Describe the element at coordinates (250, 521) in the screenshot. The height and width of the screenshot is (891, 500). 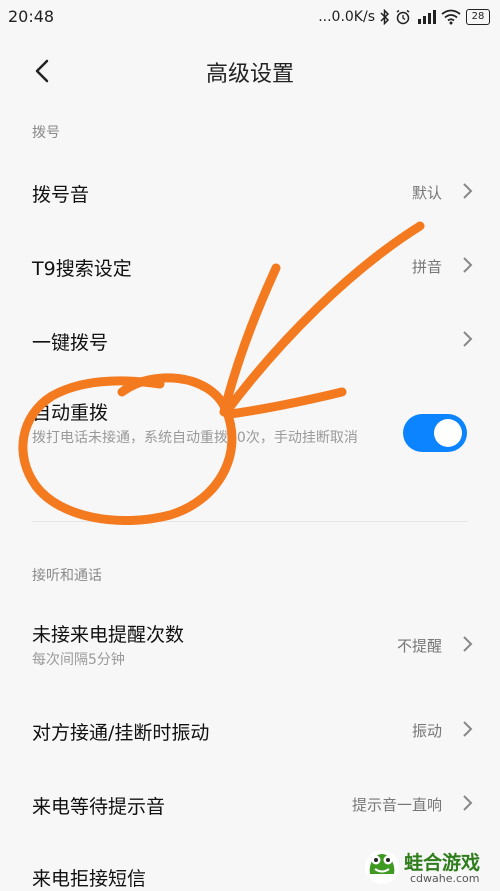
I see `section-divider` at that location.